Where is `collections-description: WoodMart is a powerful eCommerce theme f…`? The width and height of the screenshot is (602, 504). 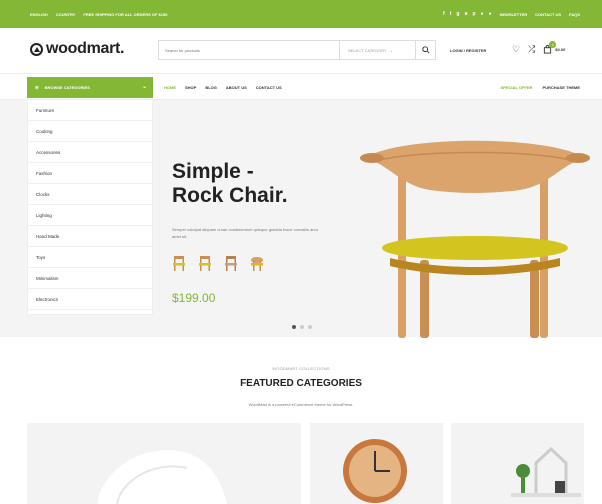
collections-description: WoodMart is a powerful eCommerce theme f… is located at coordinates (301, 404).